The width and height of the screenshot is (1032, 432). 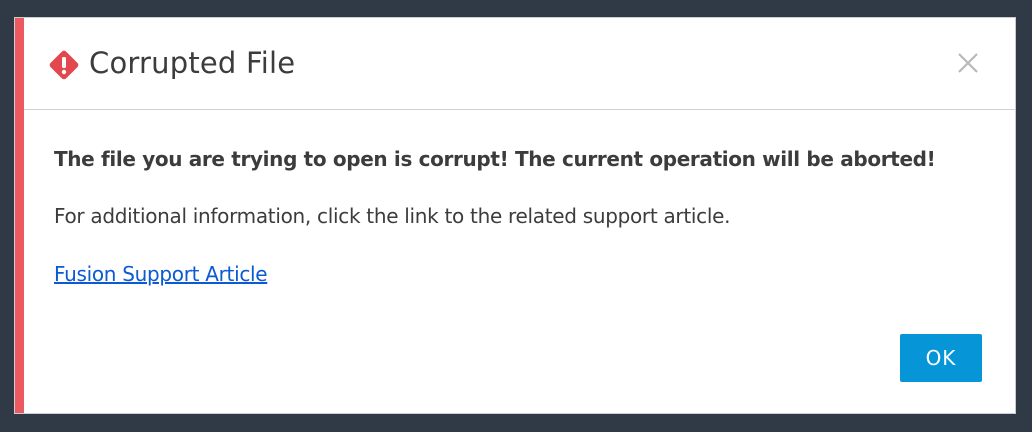 I want to click on dialog-title: Corrupted File, so click(x=192, y=63).